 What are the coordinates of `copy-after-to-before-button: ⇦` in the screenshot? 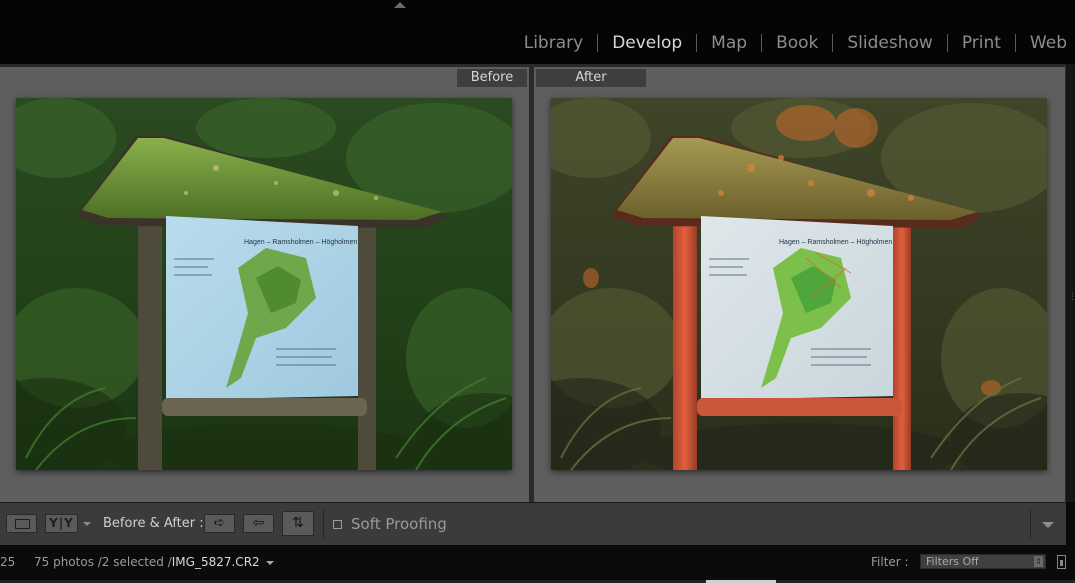 It's located at (258, 523).